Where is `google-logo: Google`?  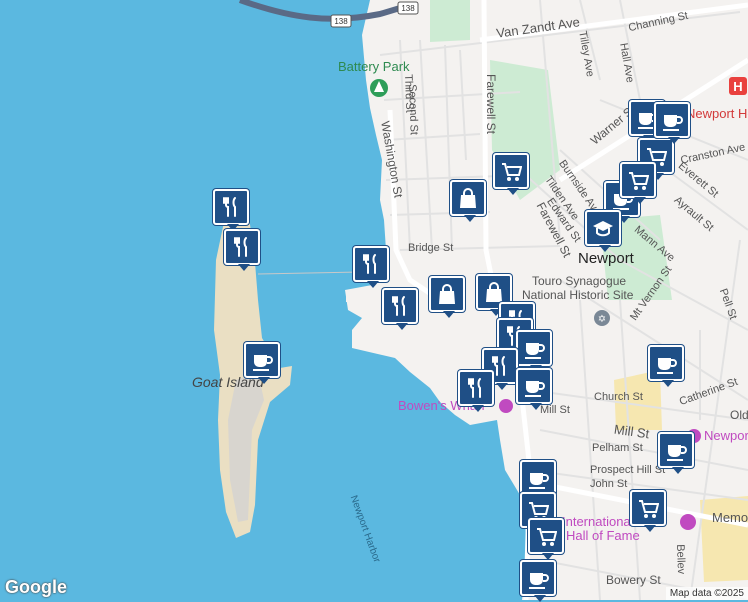 google-logo: Google is located at coordinates (36, 587).